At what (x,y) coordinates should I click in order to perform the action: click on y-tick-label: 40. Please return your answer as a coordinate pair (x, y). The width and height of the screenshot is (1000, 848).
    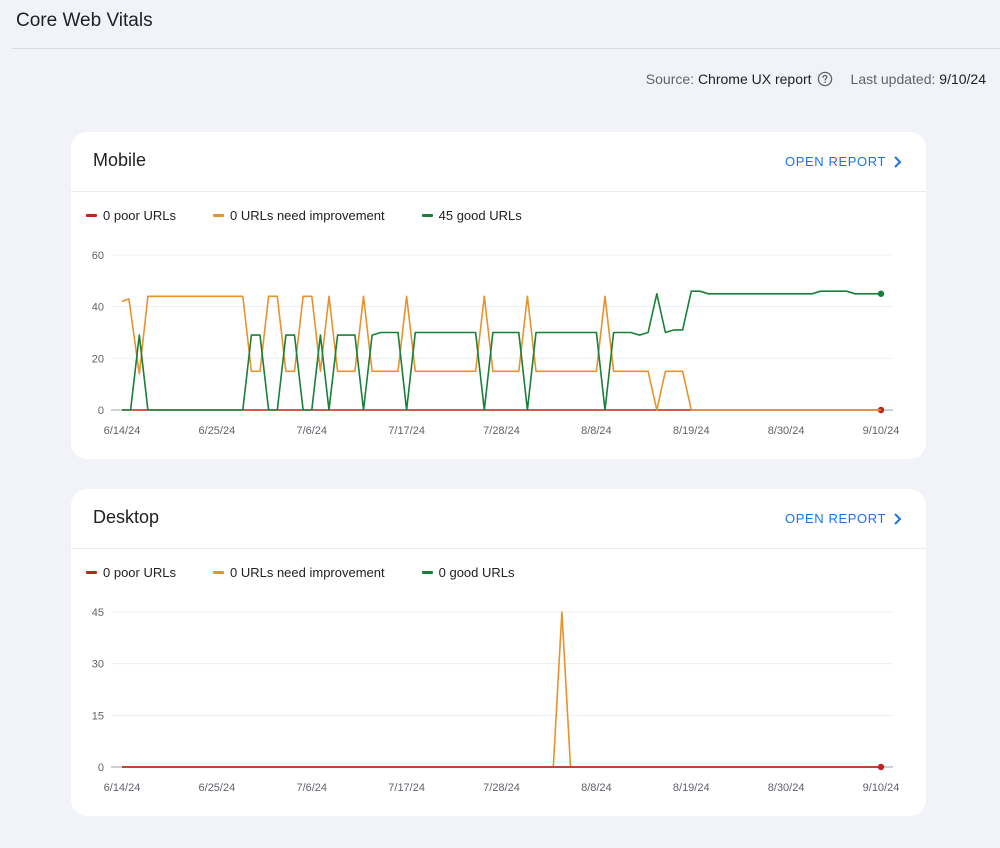
    Looking at the image, I should click on (98, 308).